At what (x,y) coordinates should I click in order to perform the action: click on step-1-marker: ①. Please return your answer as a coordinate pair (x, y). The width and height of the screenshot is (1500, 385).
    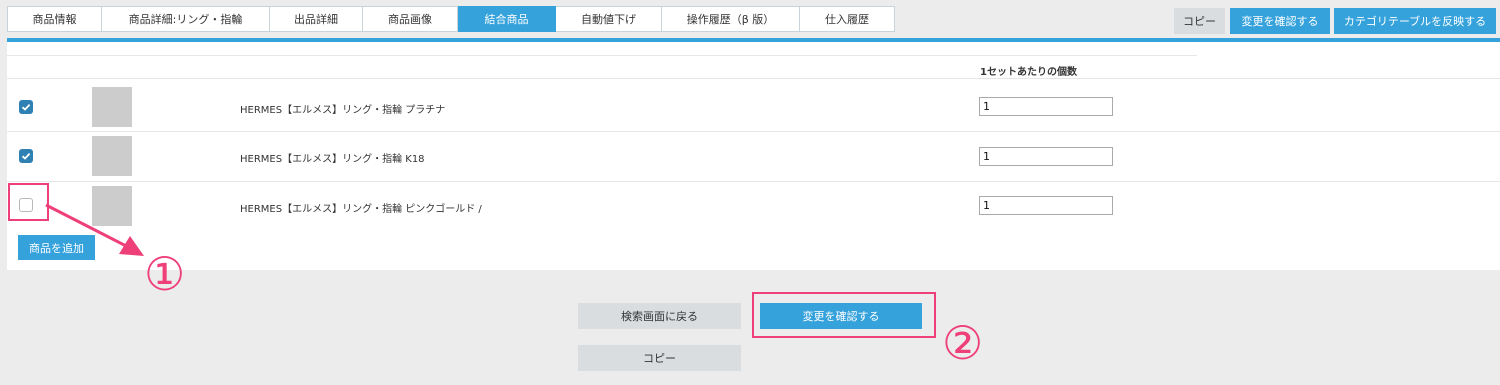
    Looking at the image, I should click on (165, 274).